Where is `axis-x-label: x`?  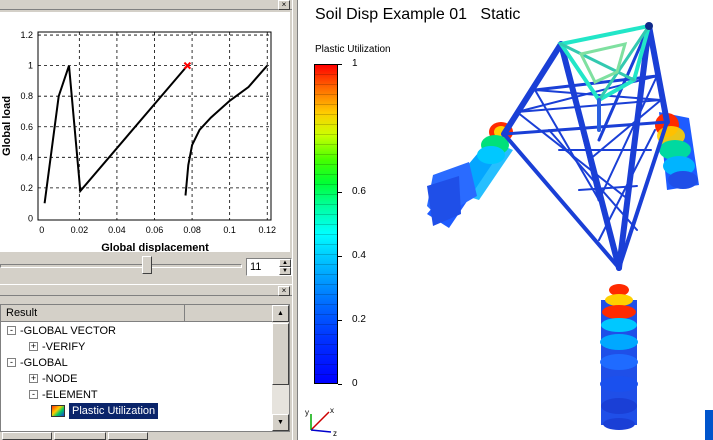
axis-x-label: x is located at coordinates (332, 410).